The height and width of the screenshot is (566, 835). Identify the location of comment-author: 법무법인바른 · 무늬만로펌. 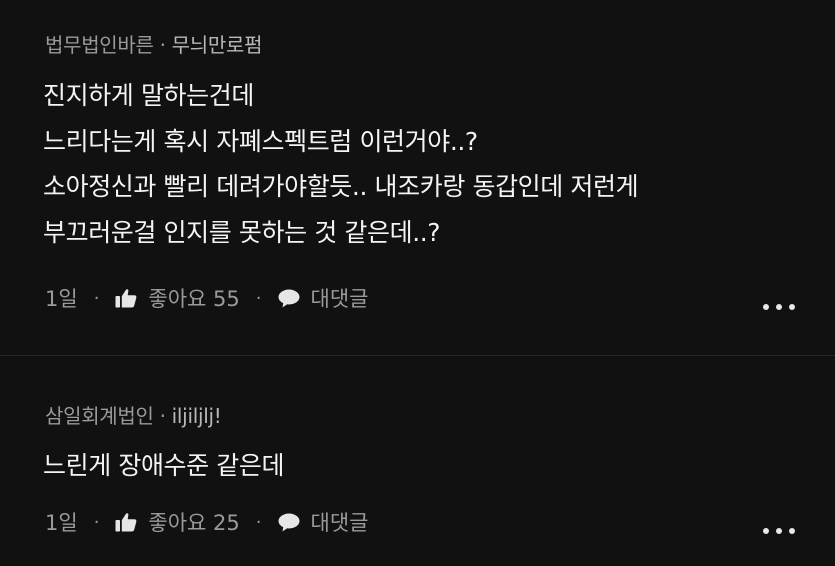
(153, 43).